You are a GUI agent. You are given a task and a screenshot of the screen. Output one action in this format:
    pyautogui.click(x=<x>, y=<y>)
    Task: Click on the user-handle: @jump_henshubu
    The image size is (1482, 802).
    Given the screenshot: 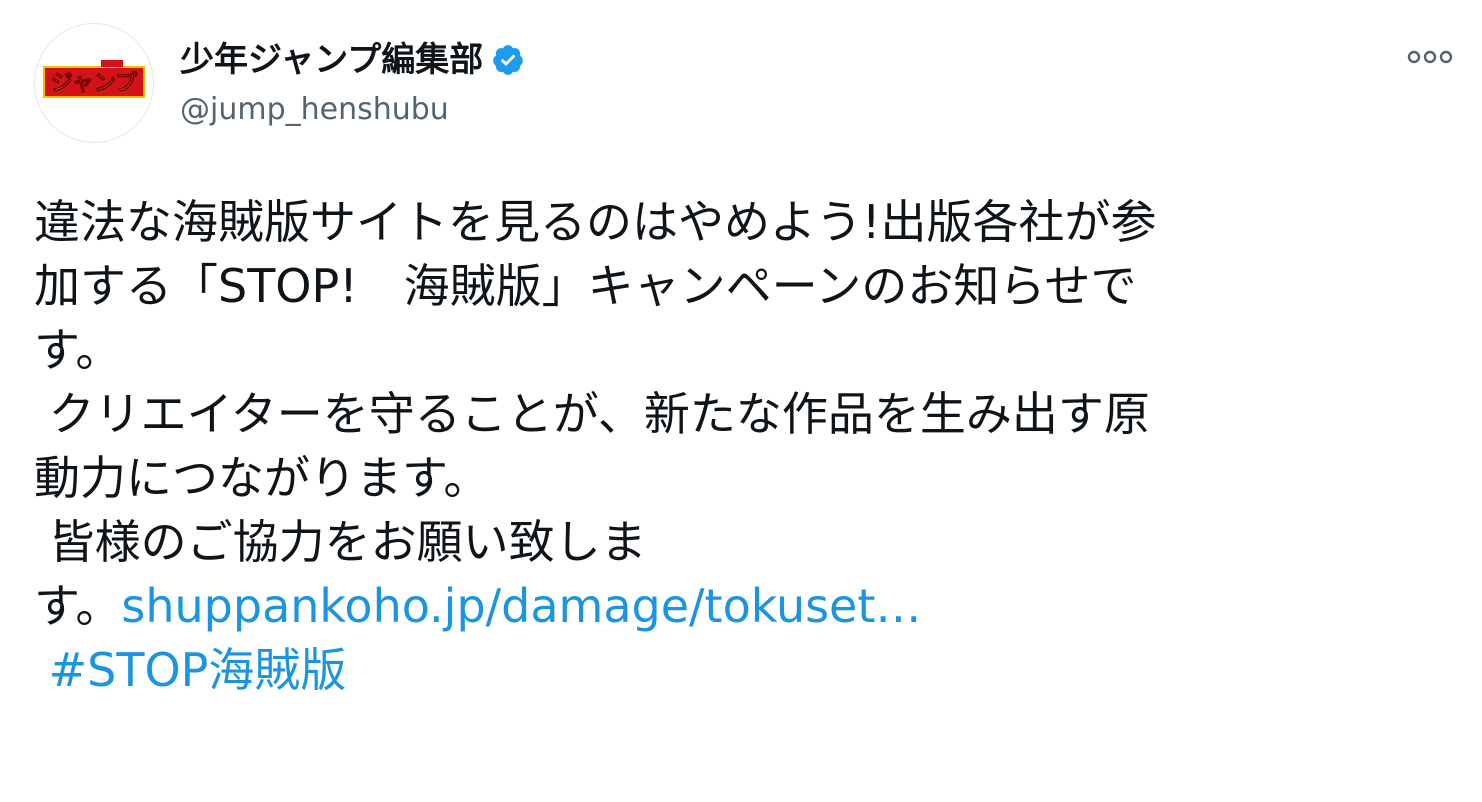 What is the action you would take?
    pyautogui.click(x=314, y=110)
    